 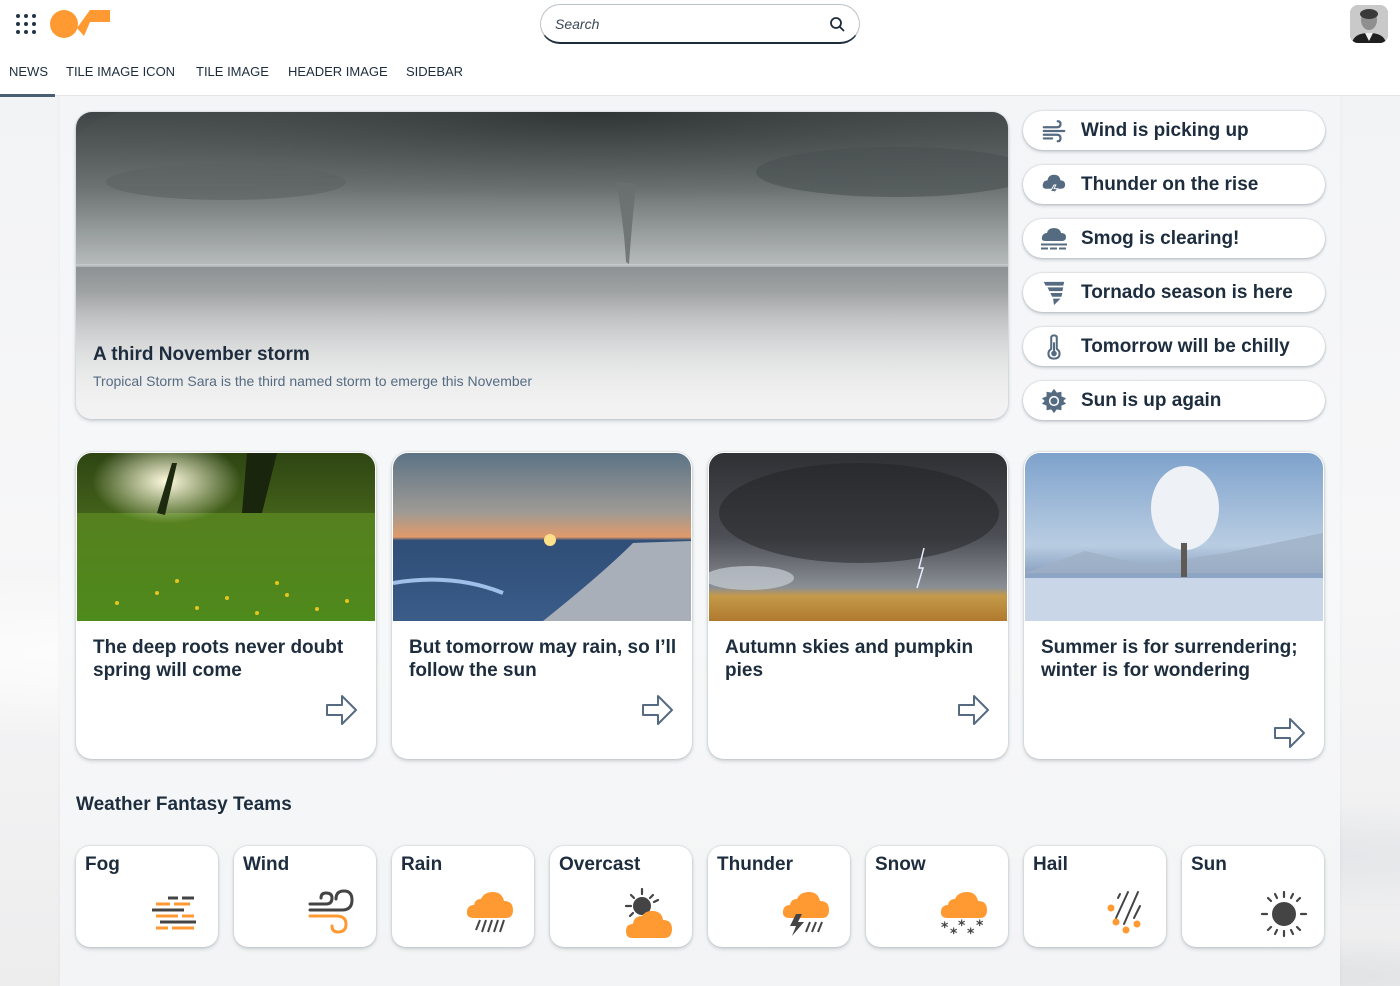 I want to click on thunderstorm-icon, so click(x=805, y=914).